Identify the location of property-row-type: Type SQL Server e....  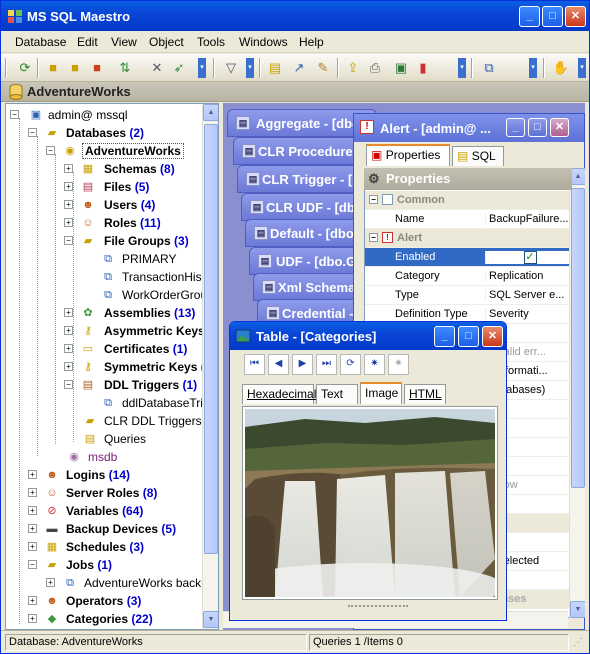
(468, 295).